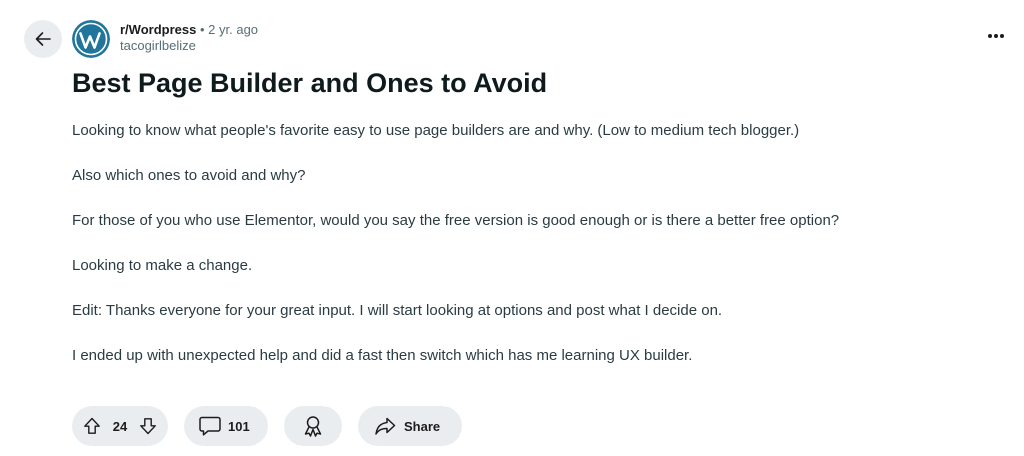 This screenshot has width=1024, height=456. I want to click on post-meta: r/Wordpress • 2 yr. ago tacogirlbelize, so click(189, 38).